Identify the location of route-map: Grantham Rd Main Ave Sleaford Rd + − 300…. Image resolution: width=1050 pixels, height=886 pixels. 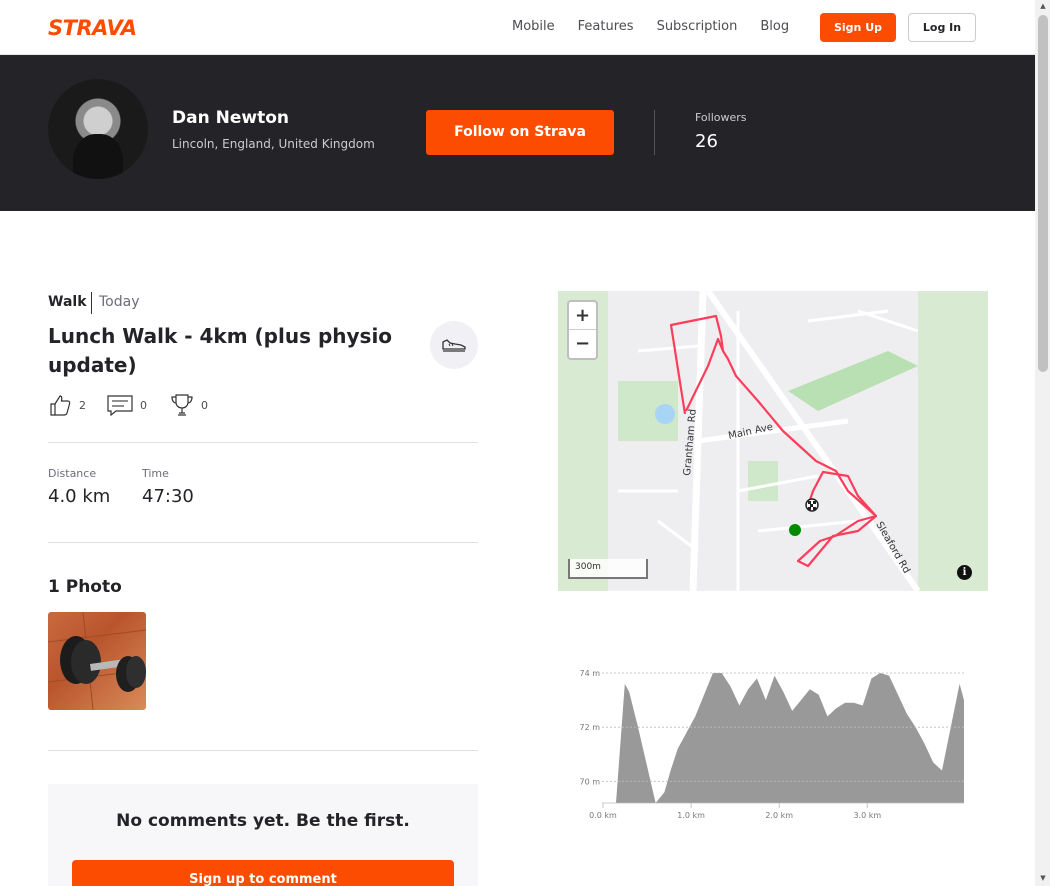
(773, 441).